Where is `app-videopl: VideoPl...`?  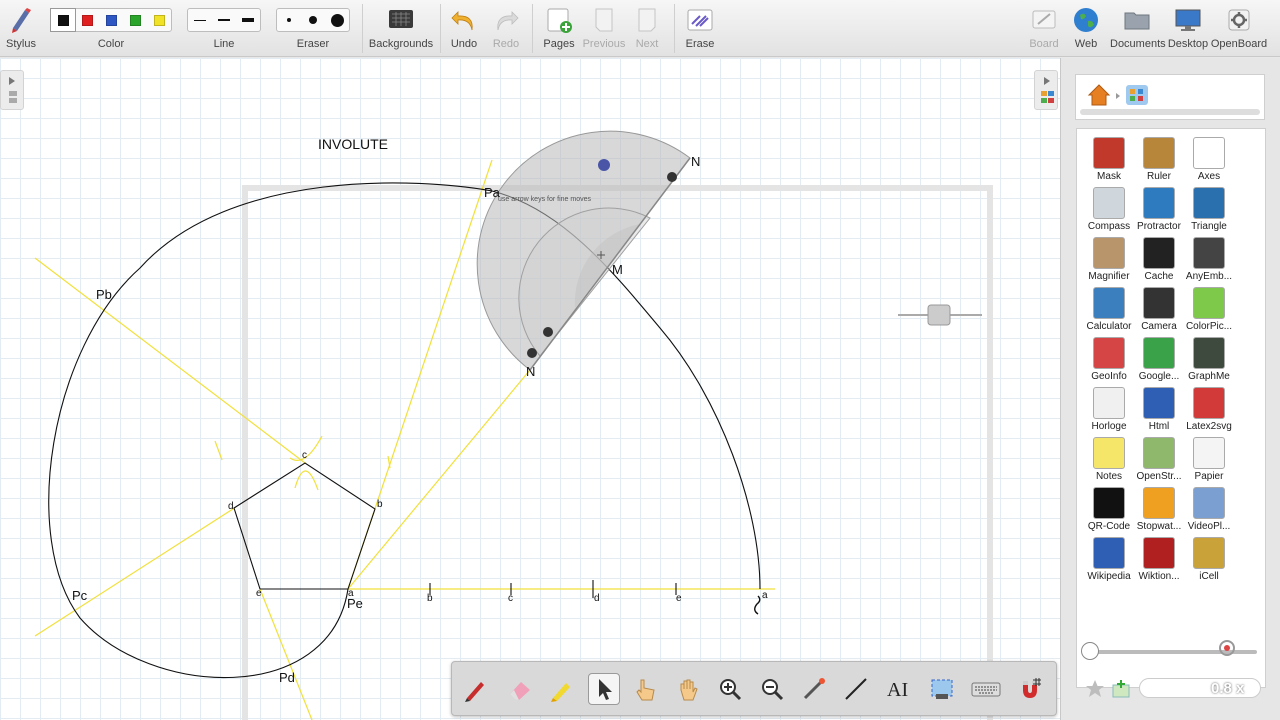 app-videopl: VideoPl... is located at coordinates (1209, 505).